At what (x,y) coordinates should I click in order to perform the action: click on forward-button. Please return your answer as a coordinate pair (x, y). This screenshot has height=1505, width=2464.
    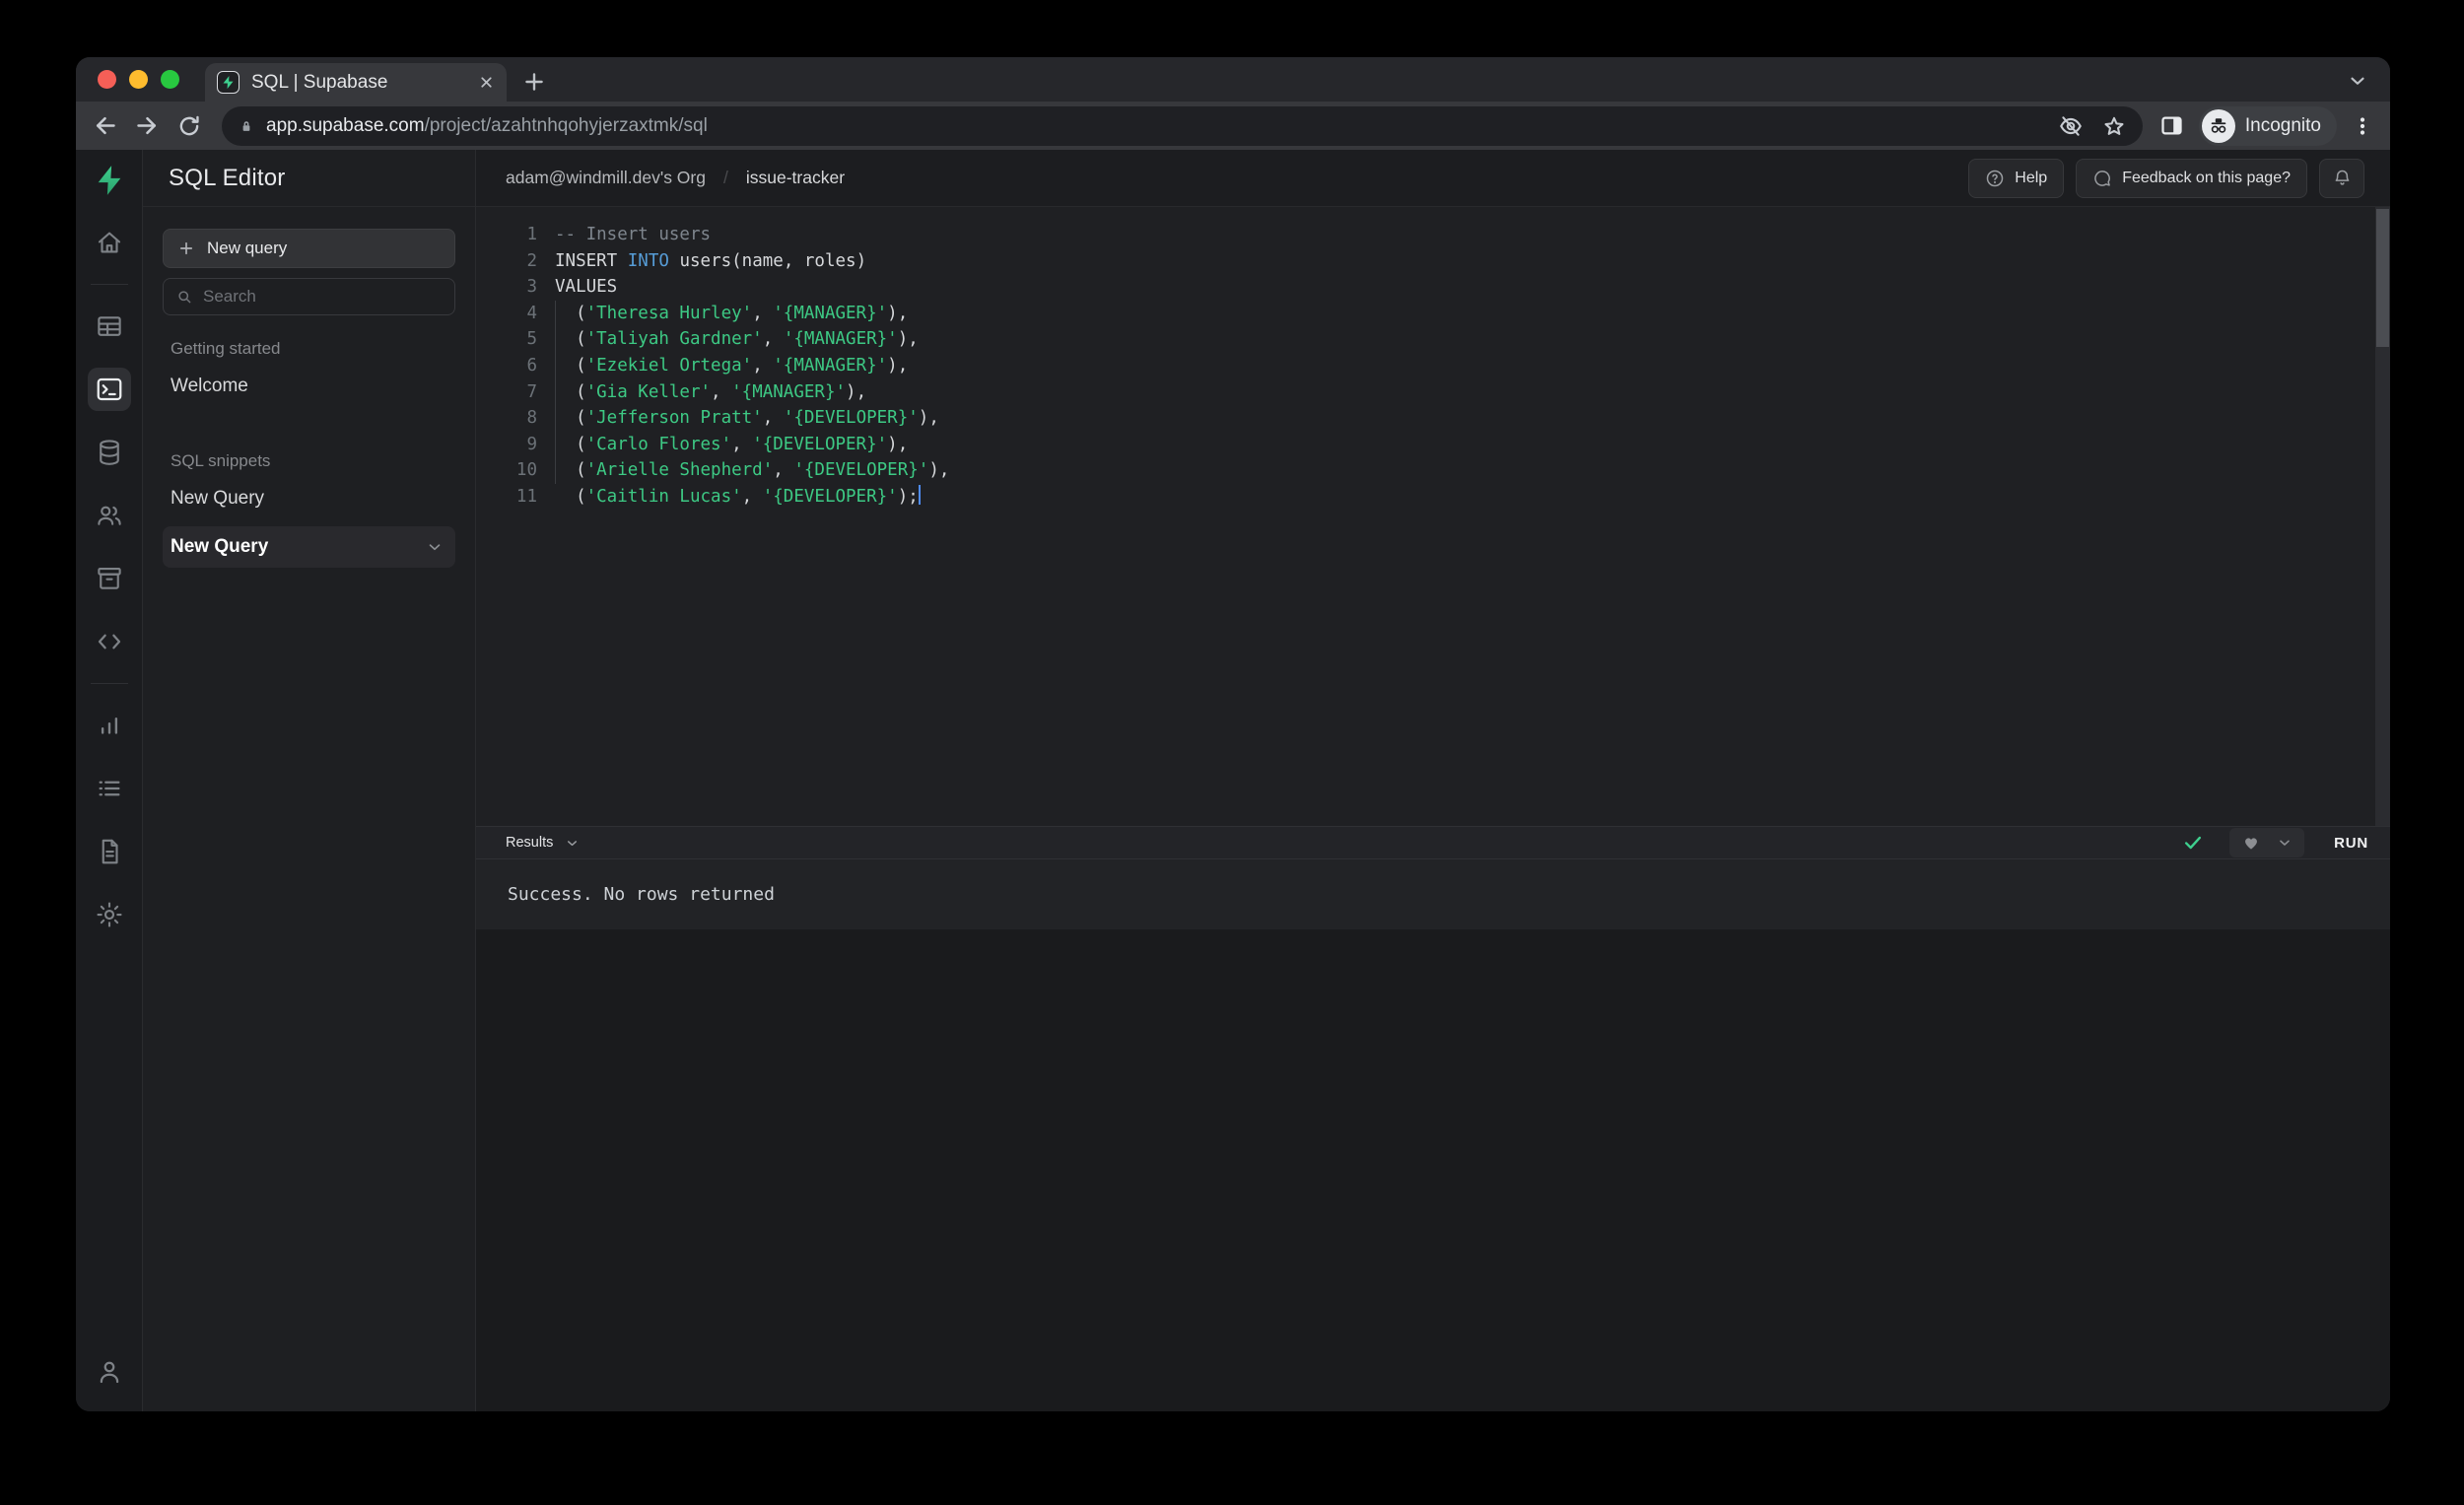
    Looking at the image, I should click on (147, 125).